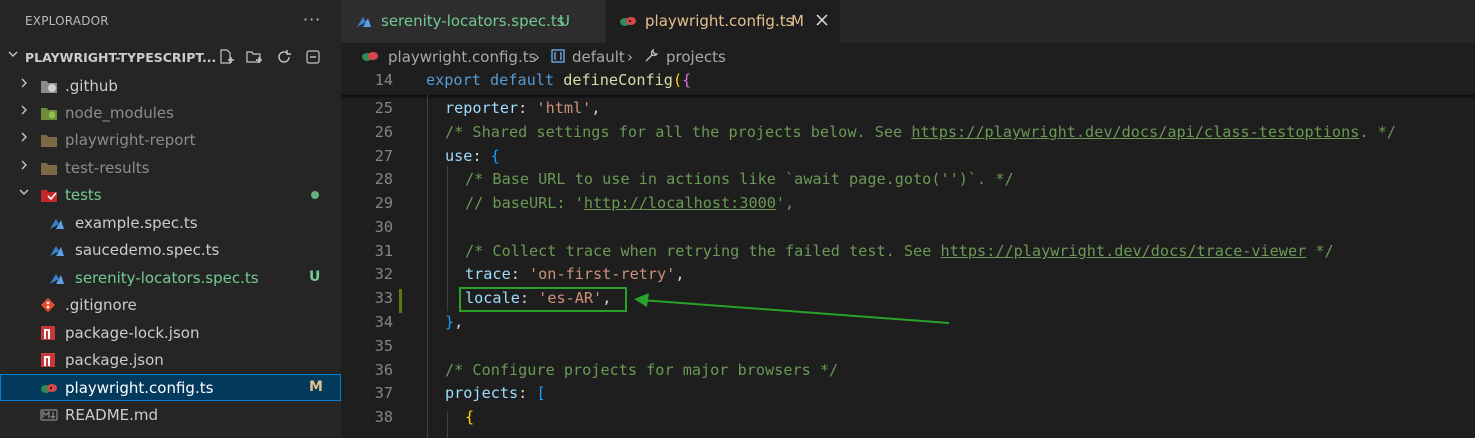 This screenshot has height=438, width=1475. I want to click on tree-item-playwright-report: playwright-report, so click(170, 139).